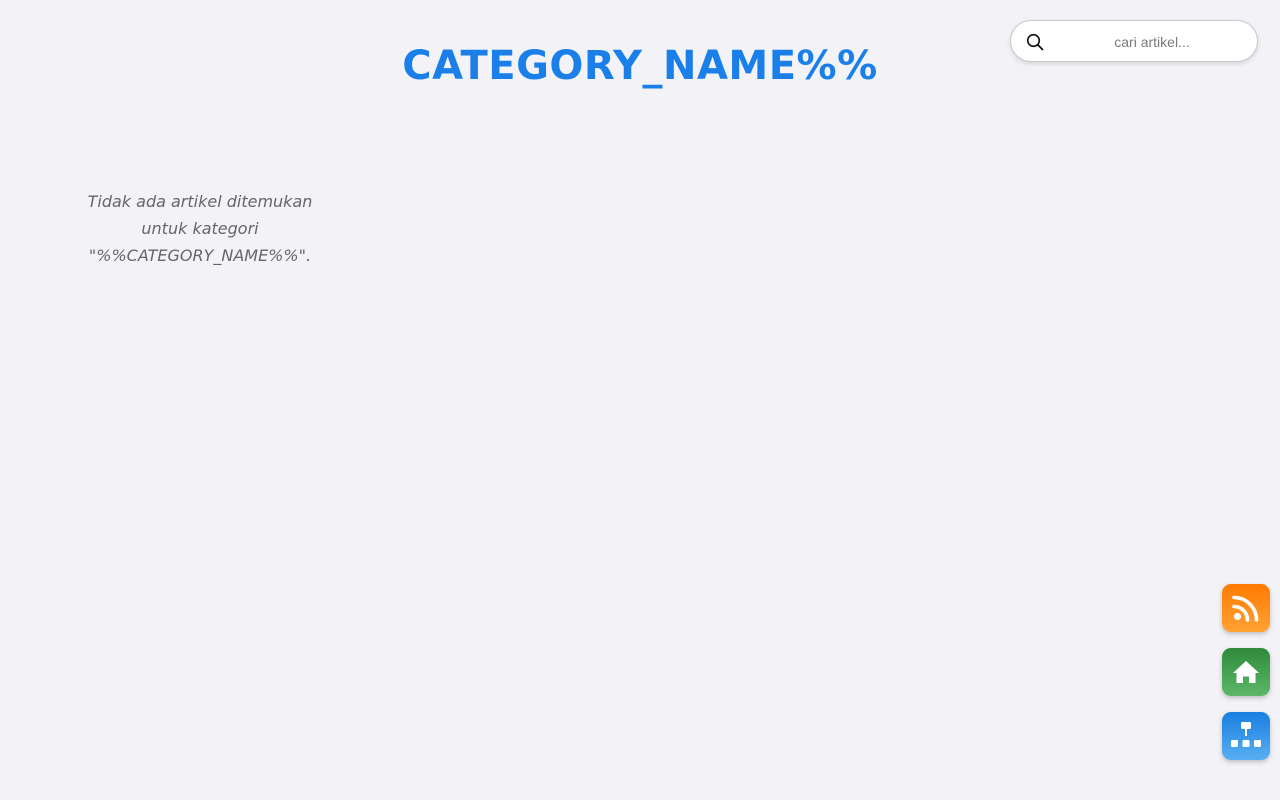 The height and width of the screenshot is (800, 1280). I want to click on sitemap-icon, so click(1246, 734).